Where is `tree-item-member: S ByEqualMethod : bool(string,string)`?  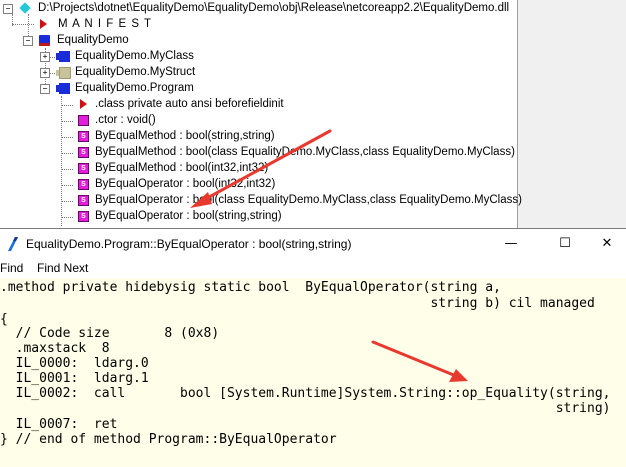
tree-item-member: S ByEqualMethod : bool(string,string) is located at coordinates (250, 136).